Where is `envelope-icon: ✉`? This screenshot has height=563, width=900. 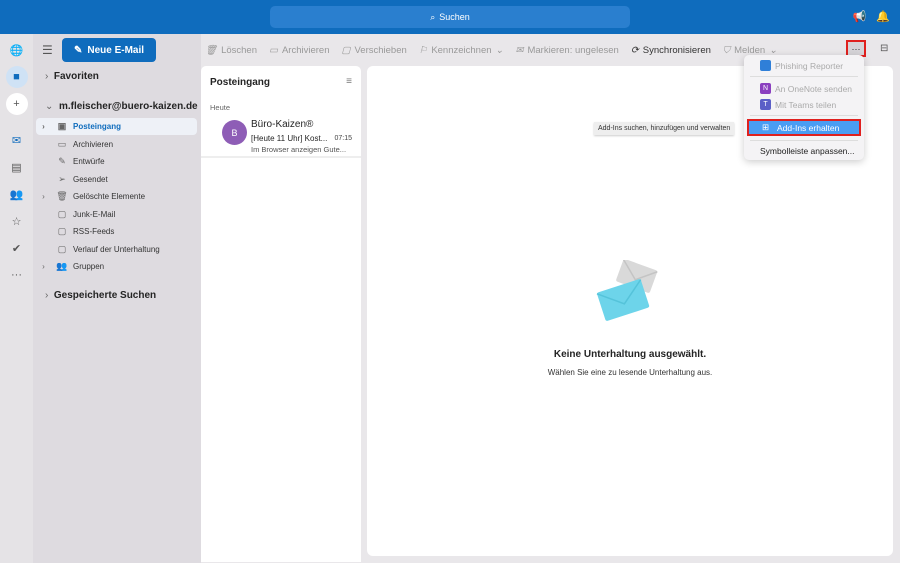 envelope-icon: ✉ is located at coordinates (519, 50).